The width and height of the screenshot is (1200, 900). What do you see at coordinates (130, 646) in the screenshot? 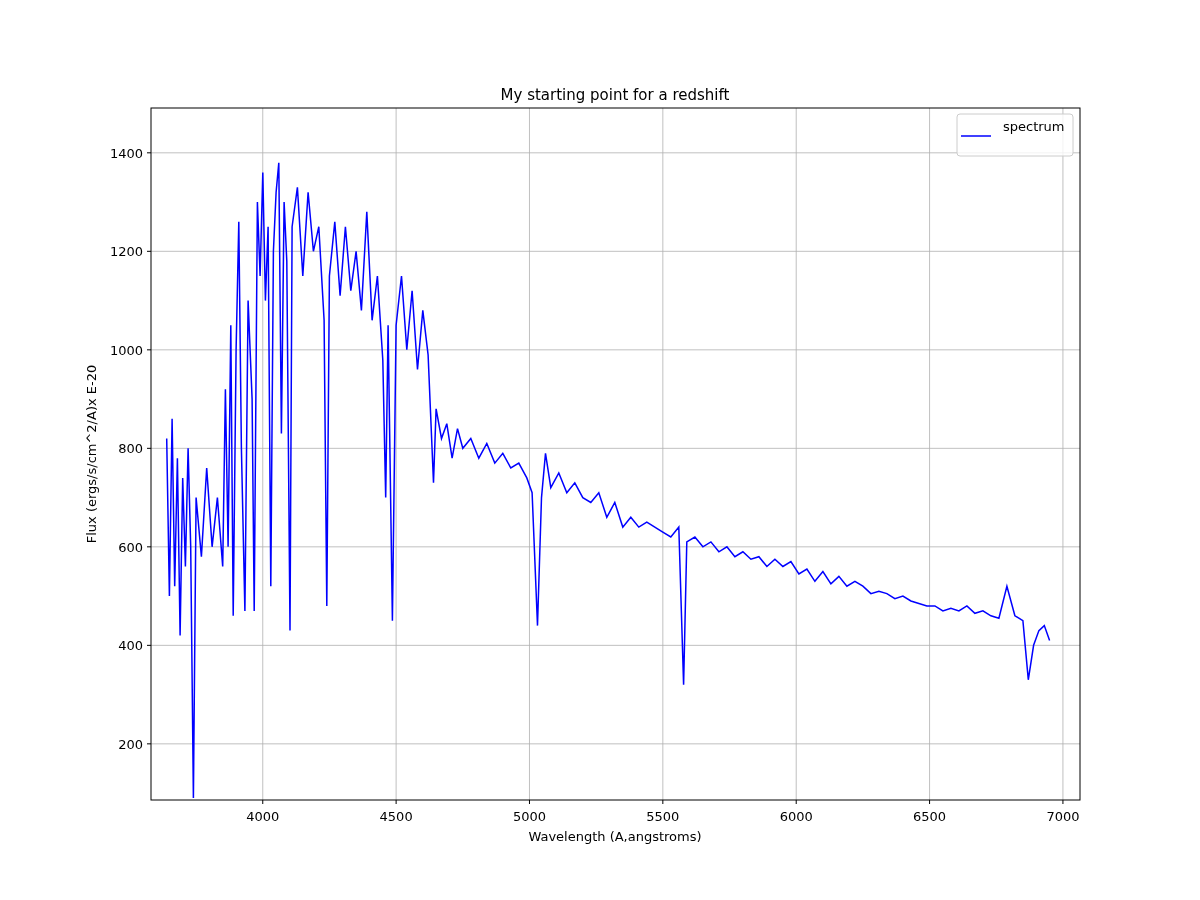
I see `tick-label: 400` at bounding box center [130, 646].